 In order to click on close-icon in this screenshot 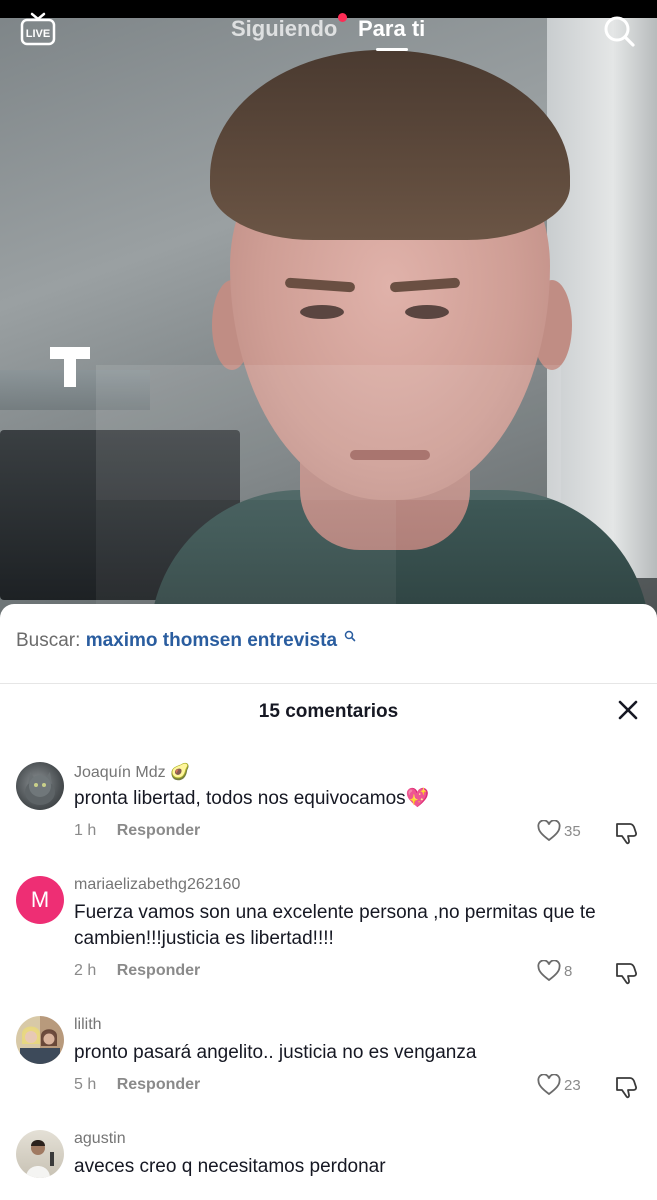, I will do `click(628, 710)`.